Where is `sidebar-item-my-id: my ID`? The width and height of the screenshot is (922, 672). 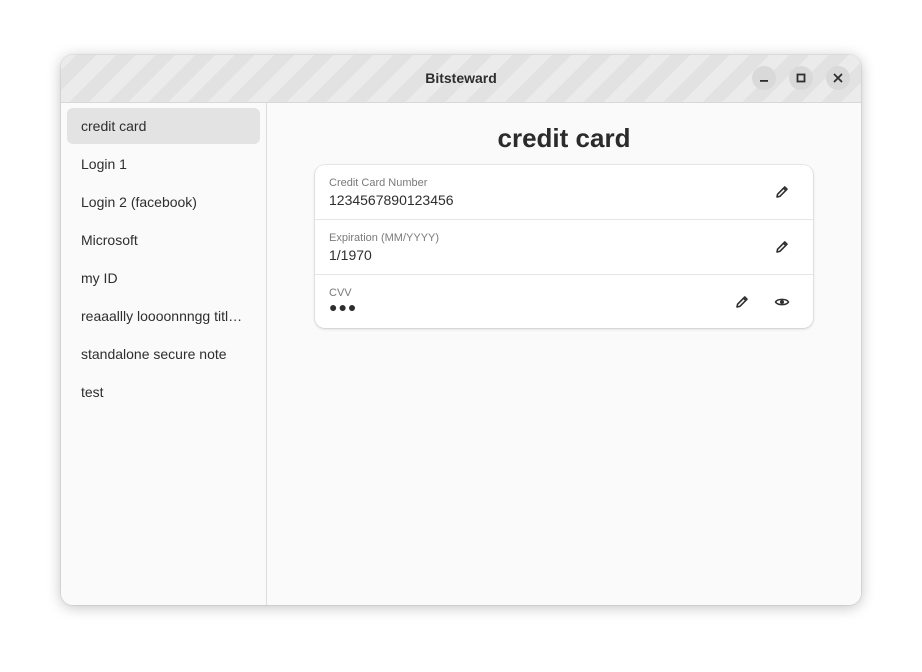
sidebar-item-my-id: my ID is located at coordinates (163, 278).